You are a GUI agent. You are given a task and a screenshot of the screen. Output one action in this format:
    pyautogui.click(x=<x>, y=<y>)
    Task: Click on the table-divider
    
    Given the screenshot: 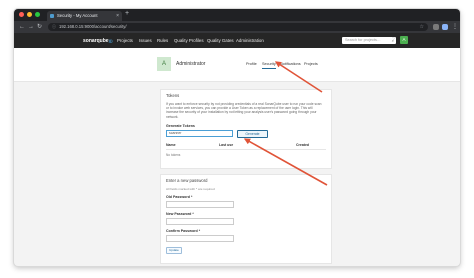 What is the action you would take?
    pyautogui.click(x=246, y=149)
    